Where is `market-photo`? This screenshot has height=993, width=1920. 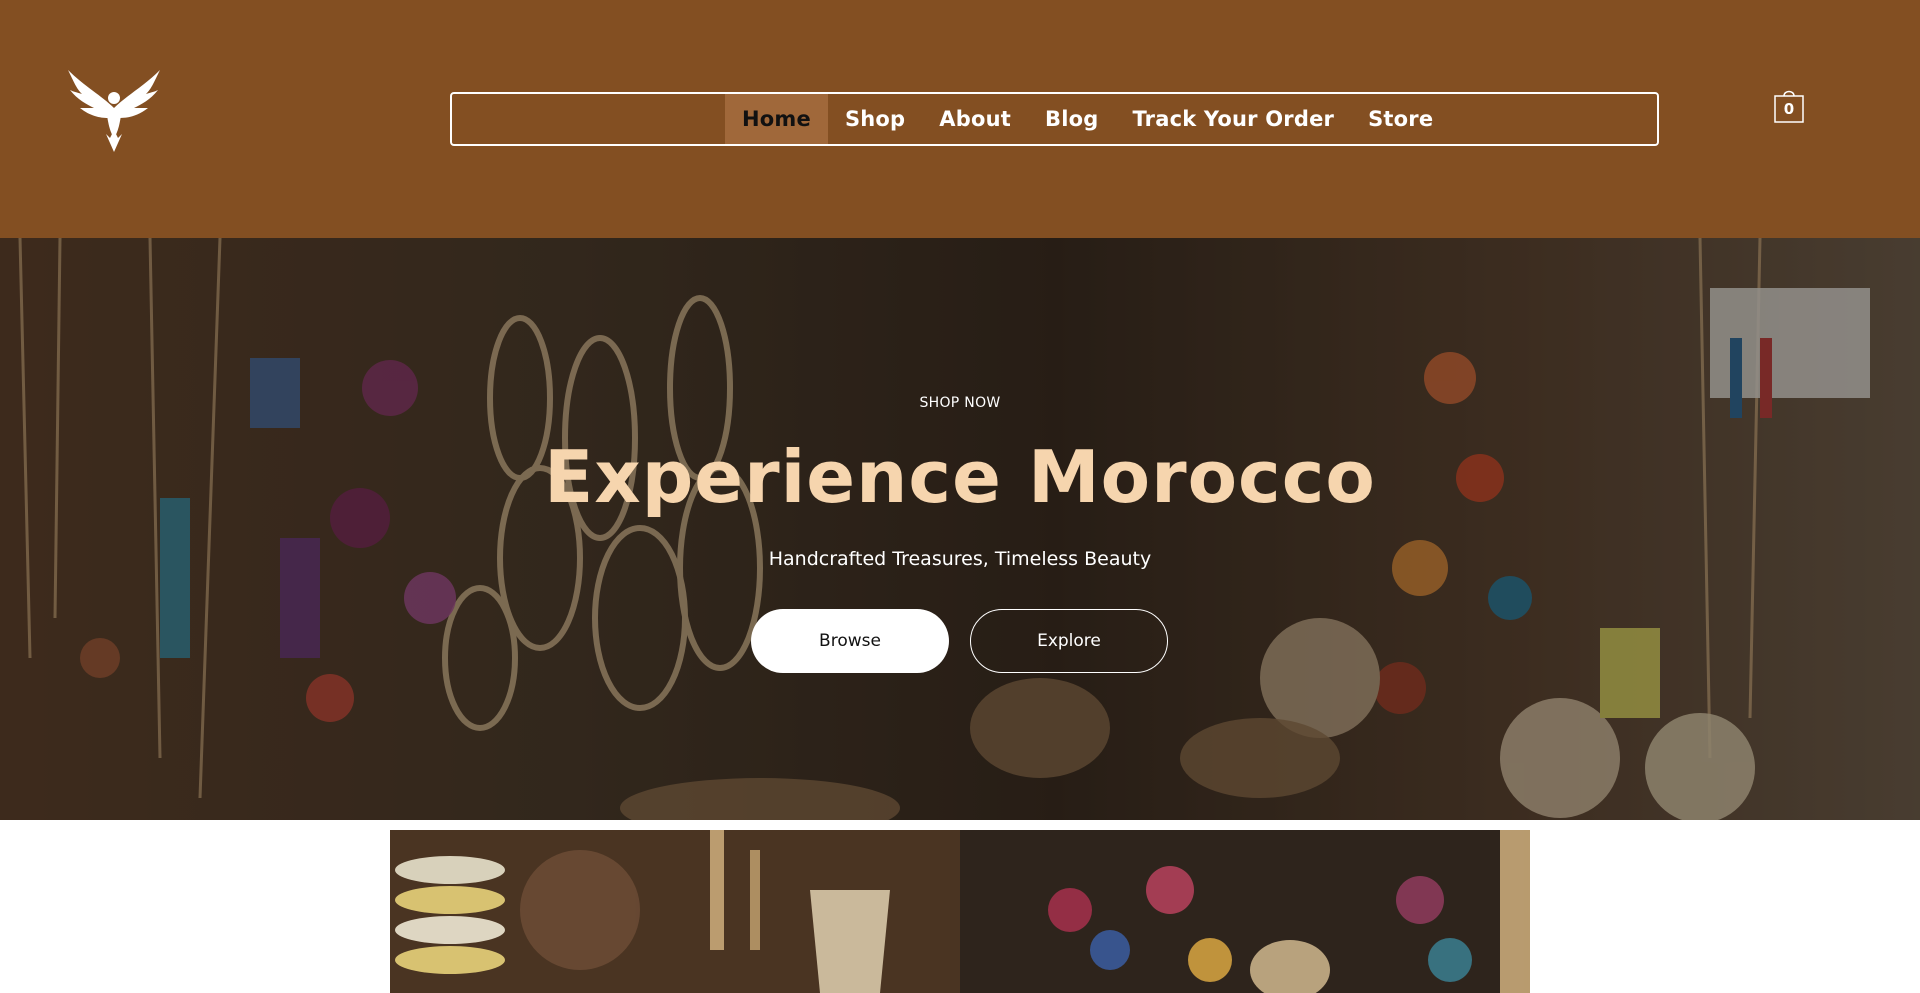
market-photo is located at coordinates (960, 911).